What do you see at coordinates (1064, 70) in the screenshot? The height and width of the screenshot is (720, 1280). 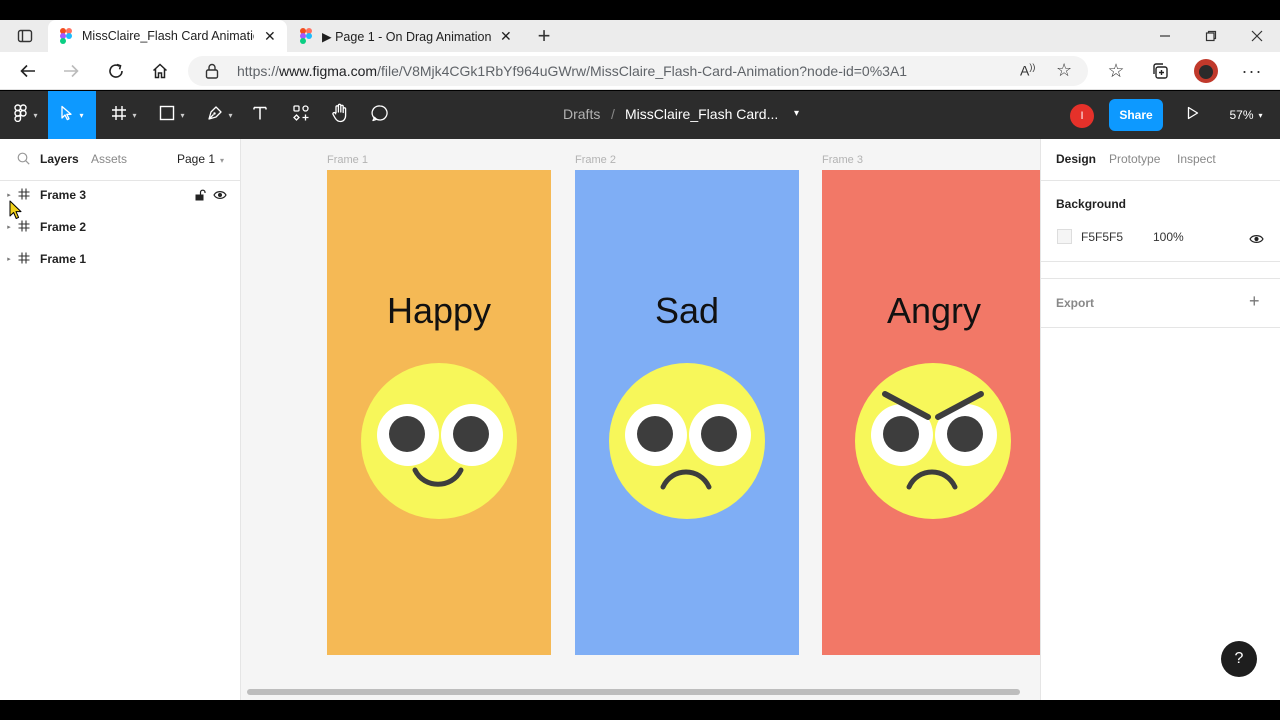 I see `add-favorite-icon: ☆` at bounding box center [1064, 70].